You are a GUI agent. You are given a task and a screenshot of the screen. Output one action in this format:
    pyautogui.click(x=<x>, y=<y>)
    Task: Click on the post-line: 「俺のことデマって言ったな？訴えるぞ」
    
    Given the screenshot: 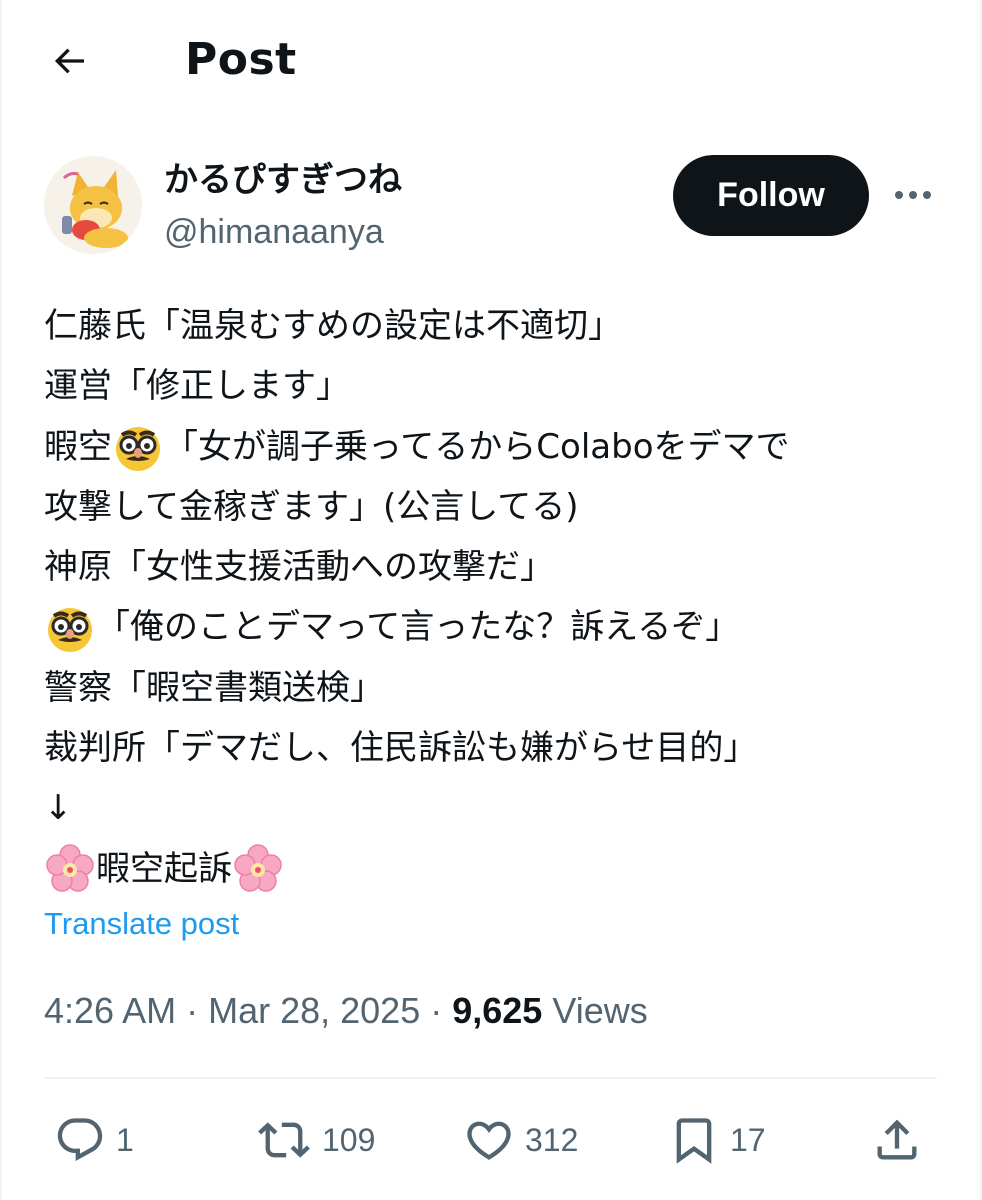 What is the action you would take?
    pyautogui.click(x=494, y=627)
    